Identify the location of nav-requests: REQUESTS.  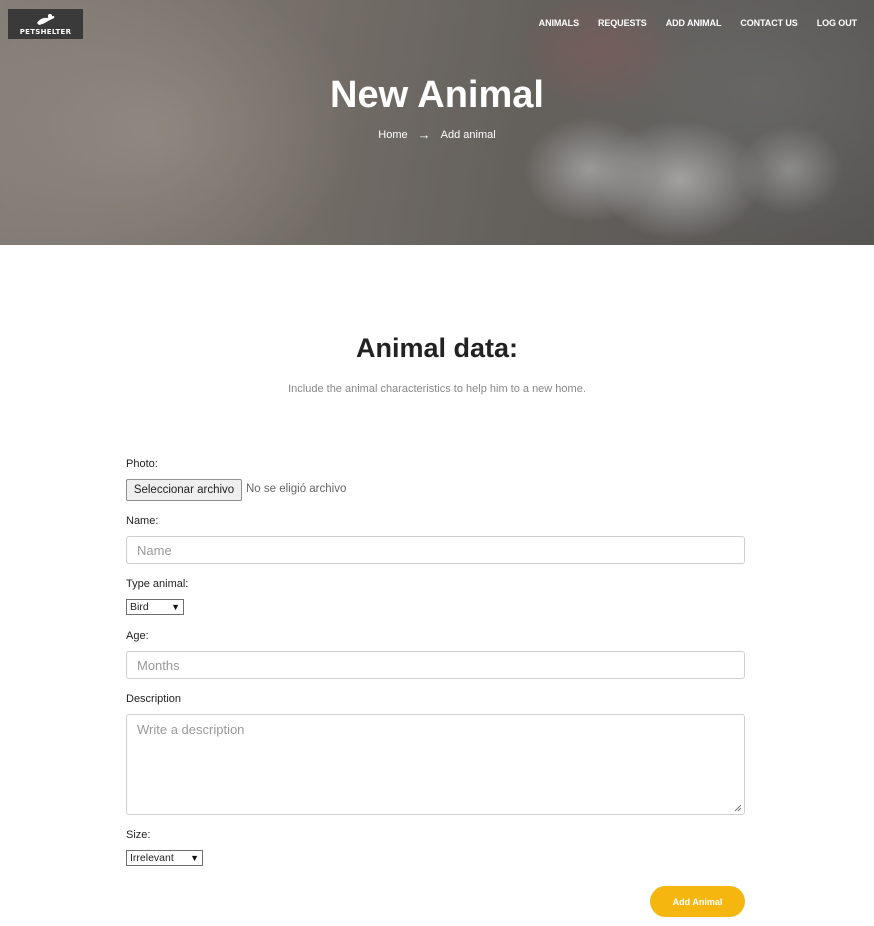
(622, 23).